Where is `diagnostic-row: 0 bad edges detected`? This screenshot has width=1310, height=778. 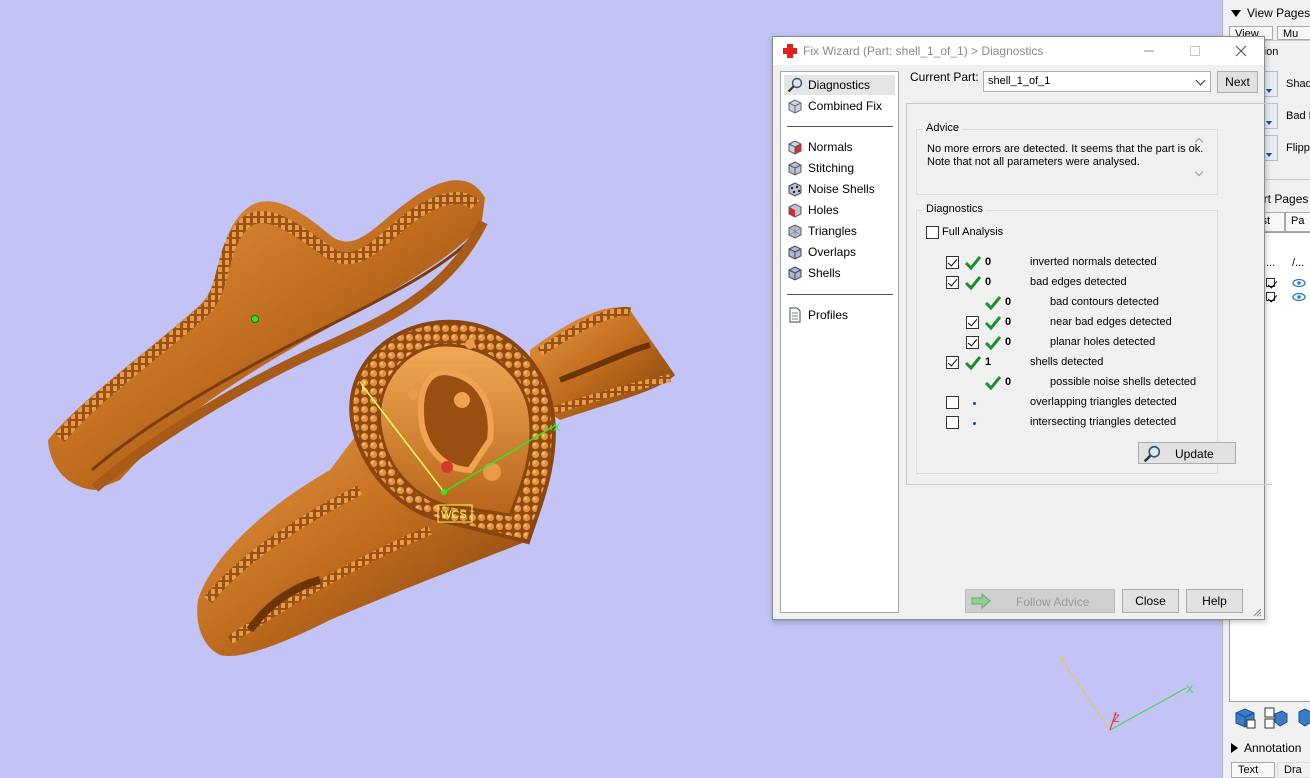 diagnostic-row: 0 bad edges detected is located at coordinates (1067, 283).